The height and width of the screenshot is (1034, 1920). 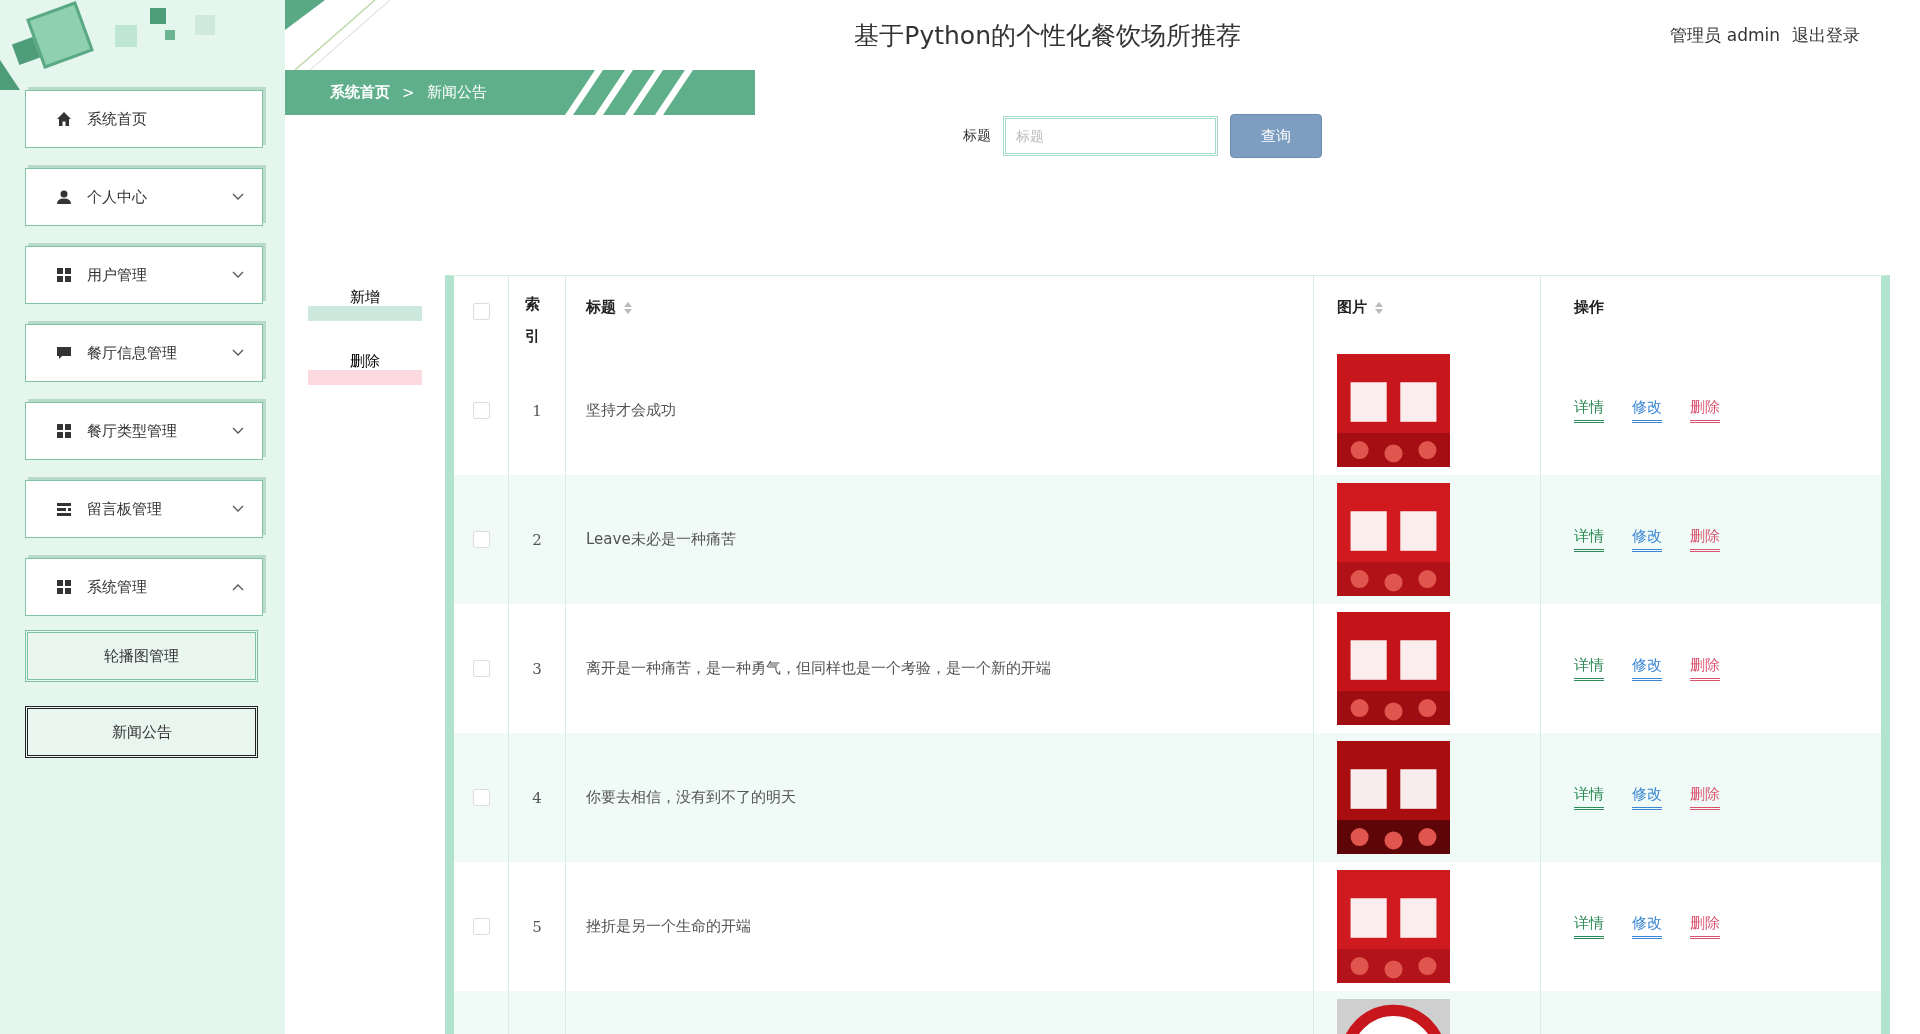 I want to click on title-cell: 你要去相信，没有到不了的明天, so click(x=691, y=797).